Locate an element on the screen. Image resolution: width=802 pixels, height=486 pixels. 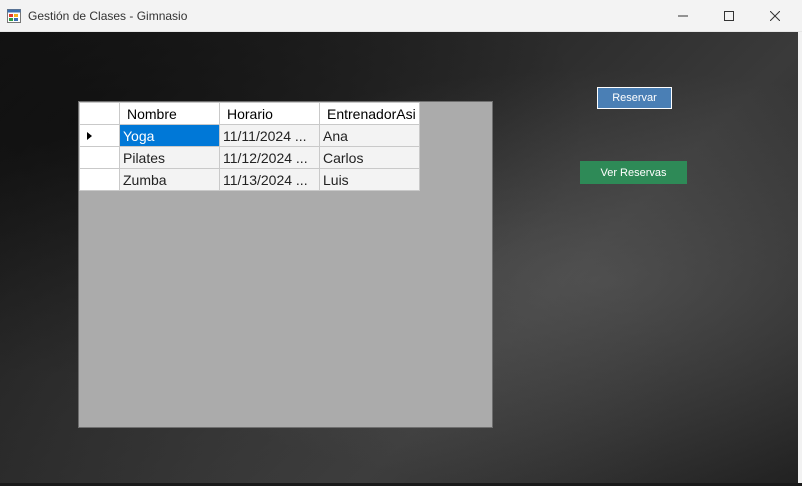
minimize-icon is located at coordinates (683, 16).